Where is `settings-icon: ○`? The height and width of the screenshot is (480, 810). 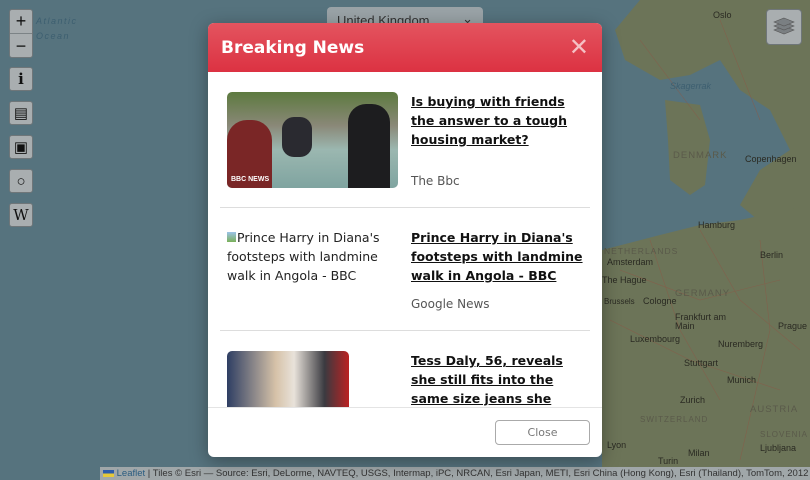
settings-icon: ○ is located at coordinates (21, 181).